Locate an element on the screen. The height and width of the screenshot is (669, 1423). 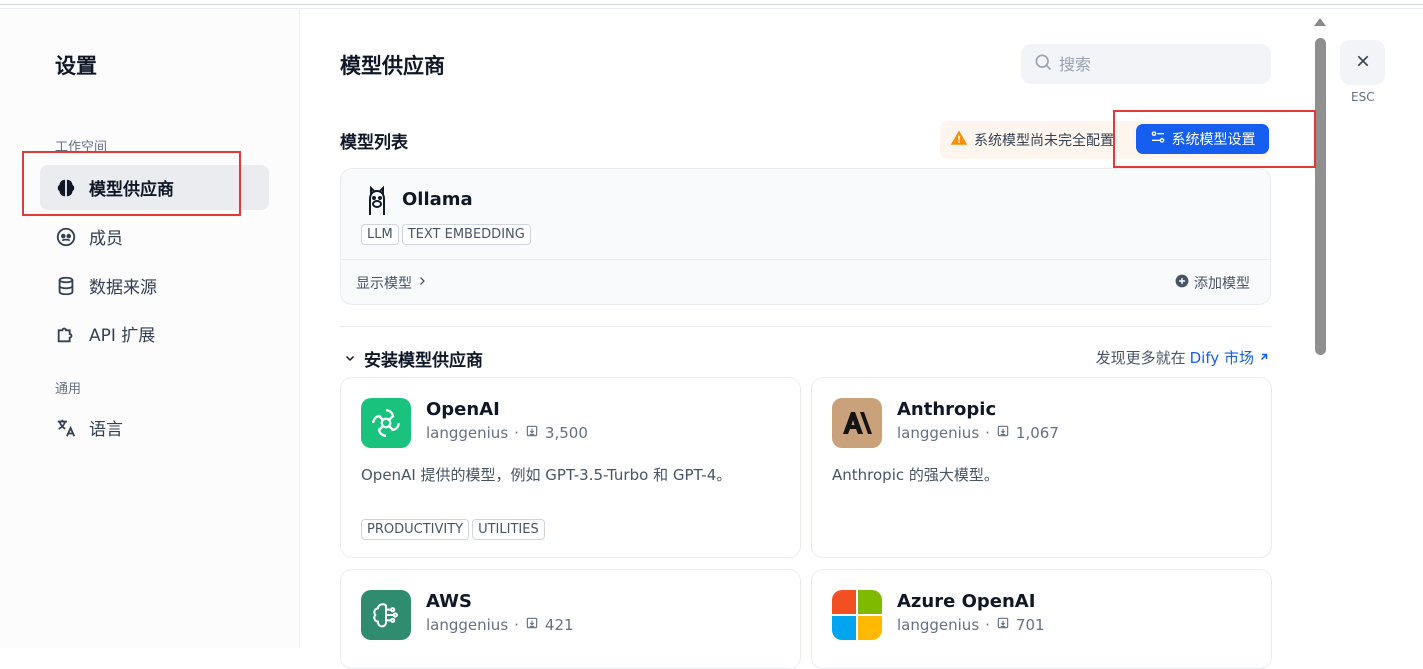
scrollbar-thumb is located at coordinates (1320, 196).